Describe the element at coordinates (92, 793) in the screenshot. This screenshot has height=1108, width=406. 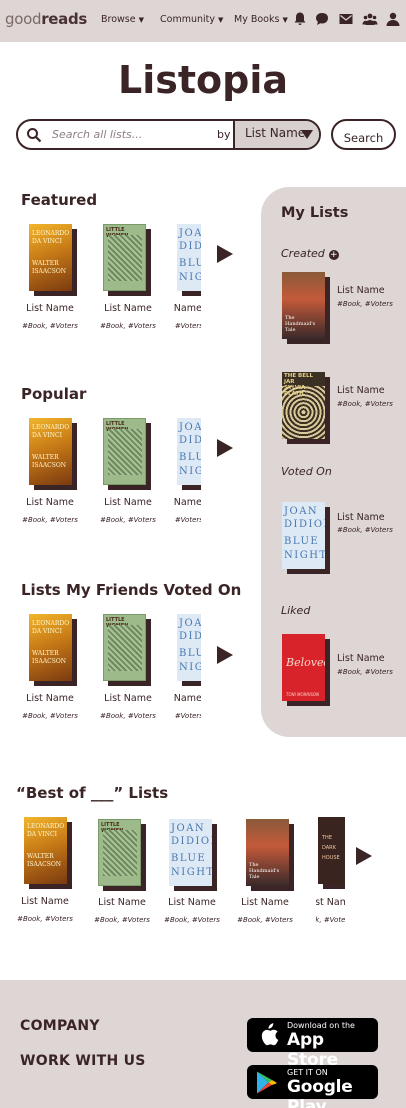
I see `section-title-best-of: “Best of ___” Lists` at that location.